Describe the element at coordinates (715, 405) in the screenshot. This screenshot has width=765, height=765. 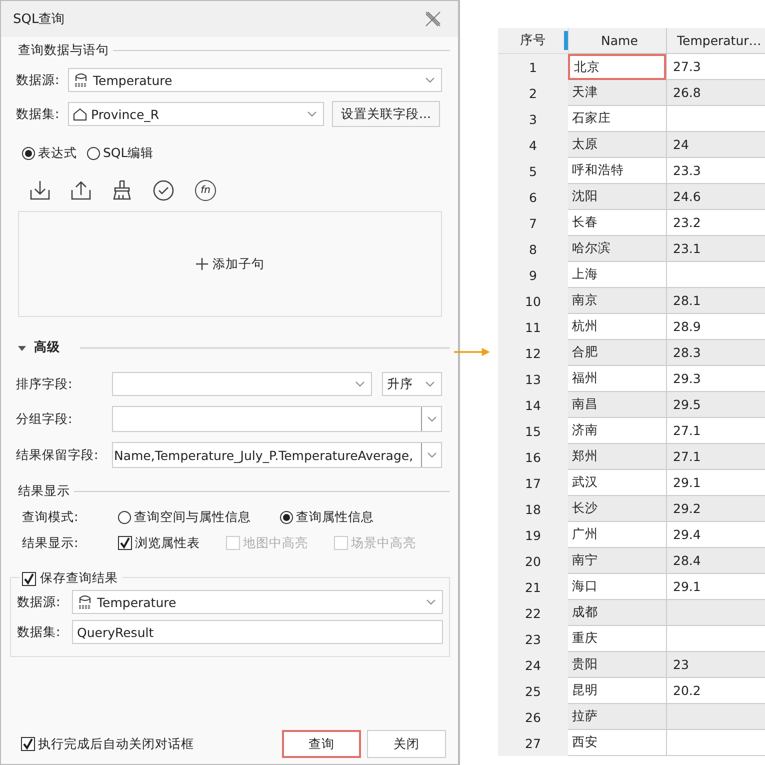
I see `table-cell: 29.5` at that location.